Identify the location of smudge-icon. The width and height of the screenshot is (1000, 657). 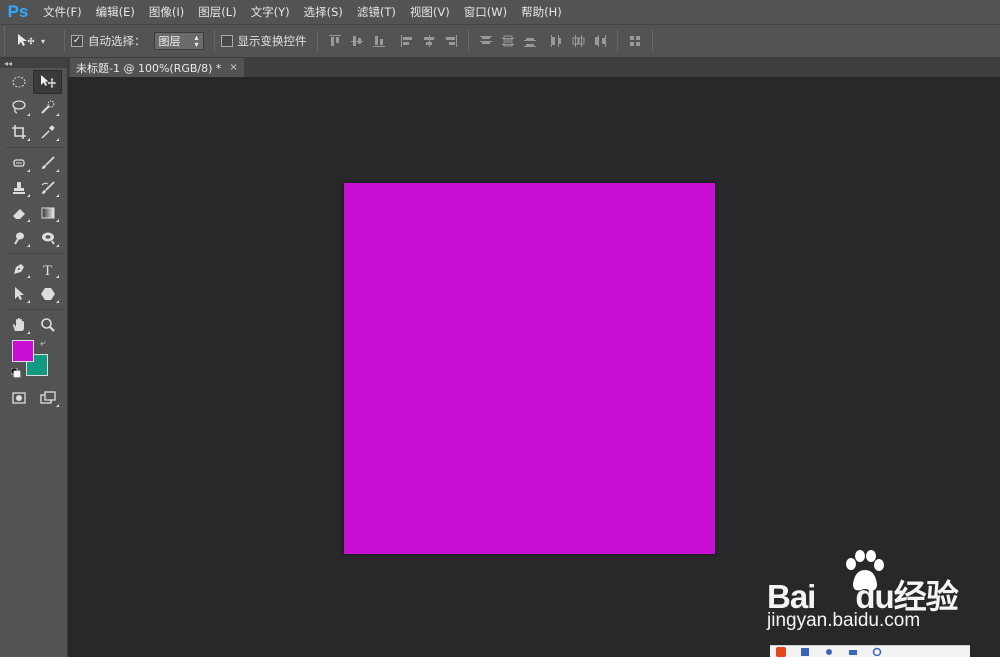
(18, 238).